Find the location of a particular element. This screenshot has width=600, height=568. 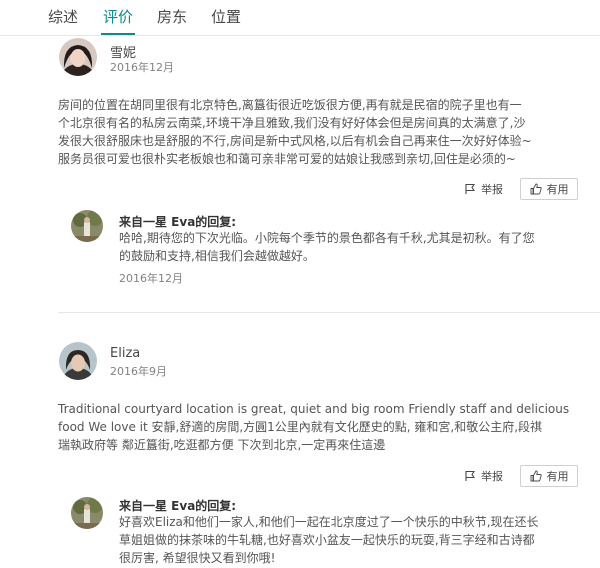

reviewer-name: Eliza is located at coordinates (125, 353).